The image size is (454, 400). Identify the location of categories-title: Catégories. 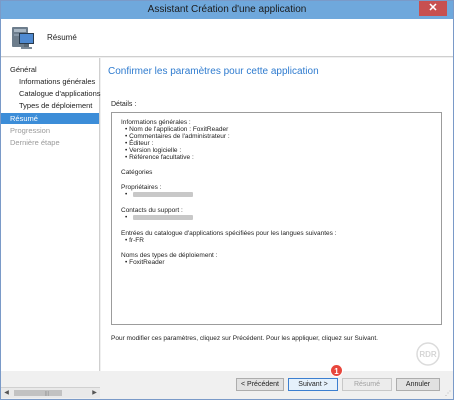
(137, 172).